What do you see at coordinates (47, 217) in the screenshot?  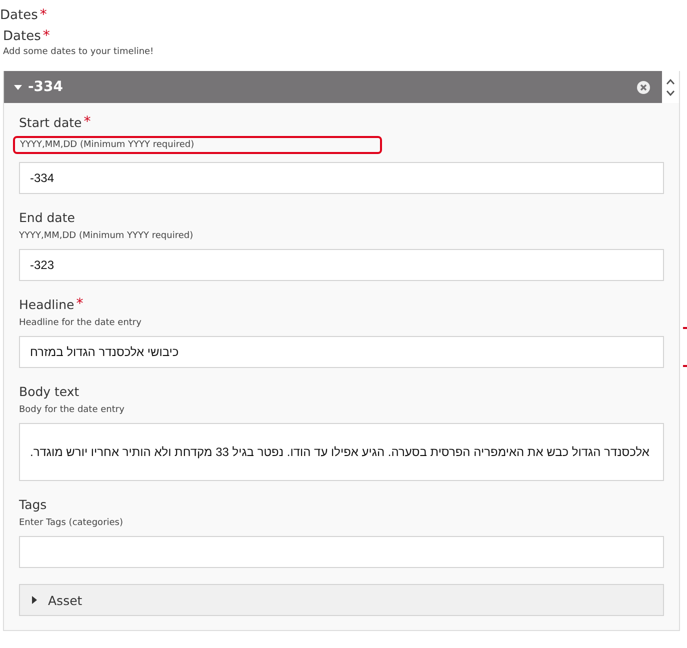 I see `field-label: End date` at bounding box center [47, 217].